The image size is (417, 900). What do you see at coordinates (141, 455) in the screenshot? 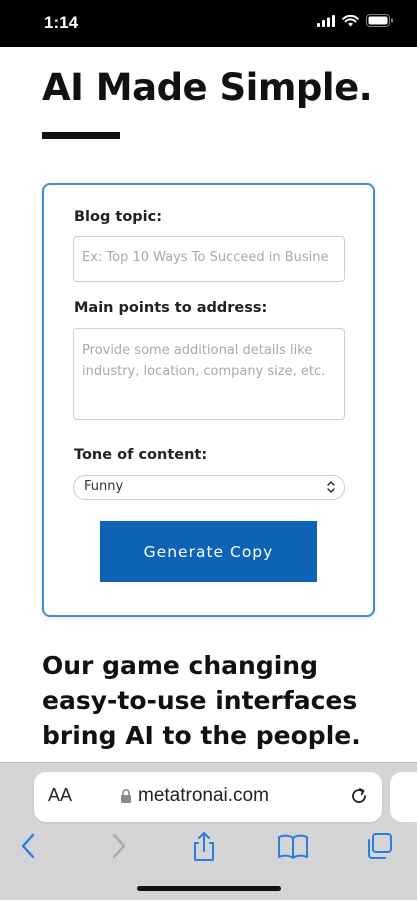
I see `tone-label: Tone of content:` at bounding box center [141, 455].